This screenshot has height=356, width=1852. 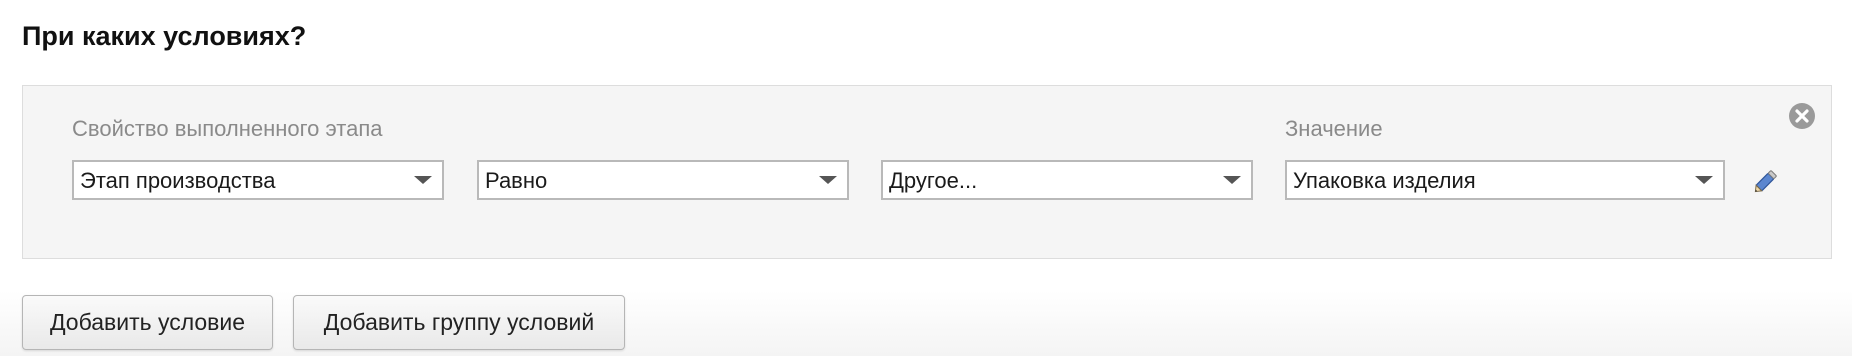 What do you see at coordinates (516, 180) in the screenshot?
I see `operator-select-value: Равно` at bounding box center [516, 180].